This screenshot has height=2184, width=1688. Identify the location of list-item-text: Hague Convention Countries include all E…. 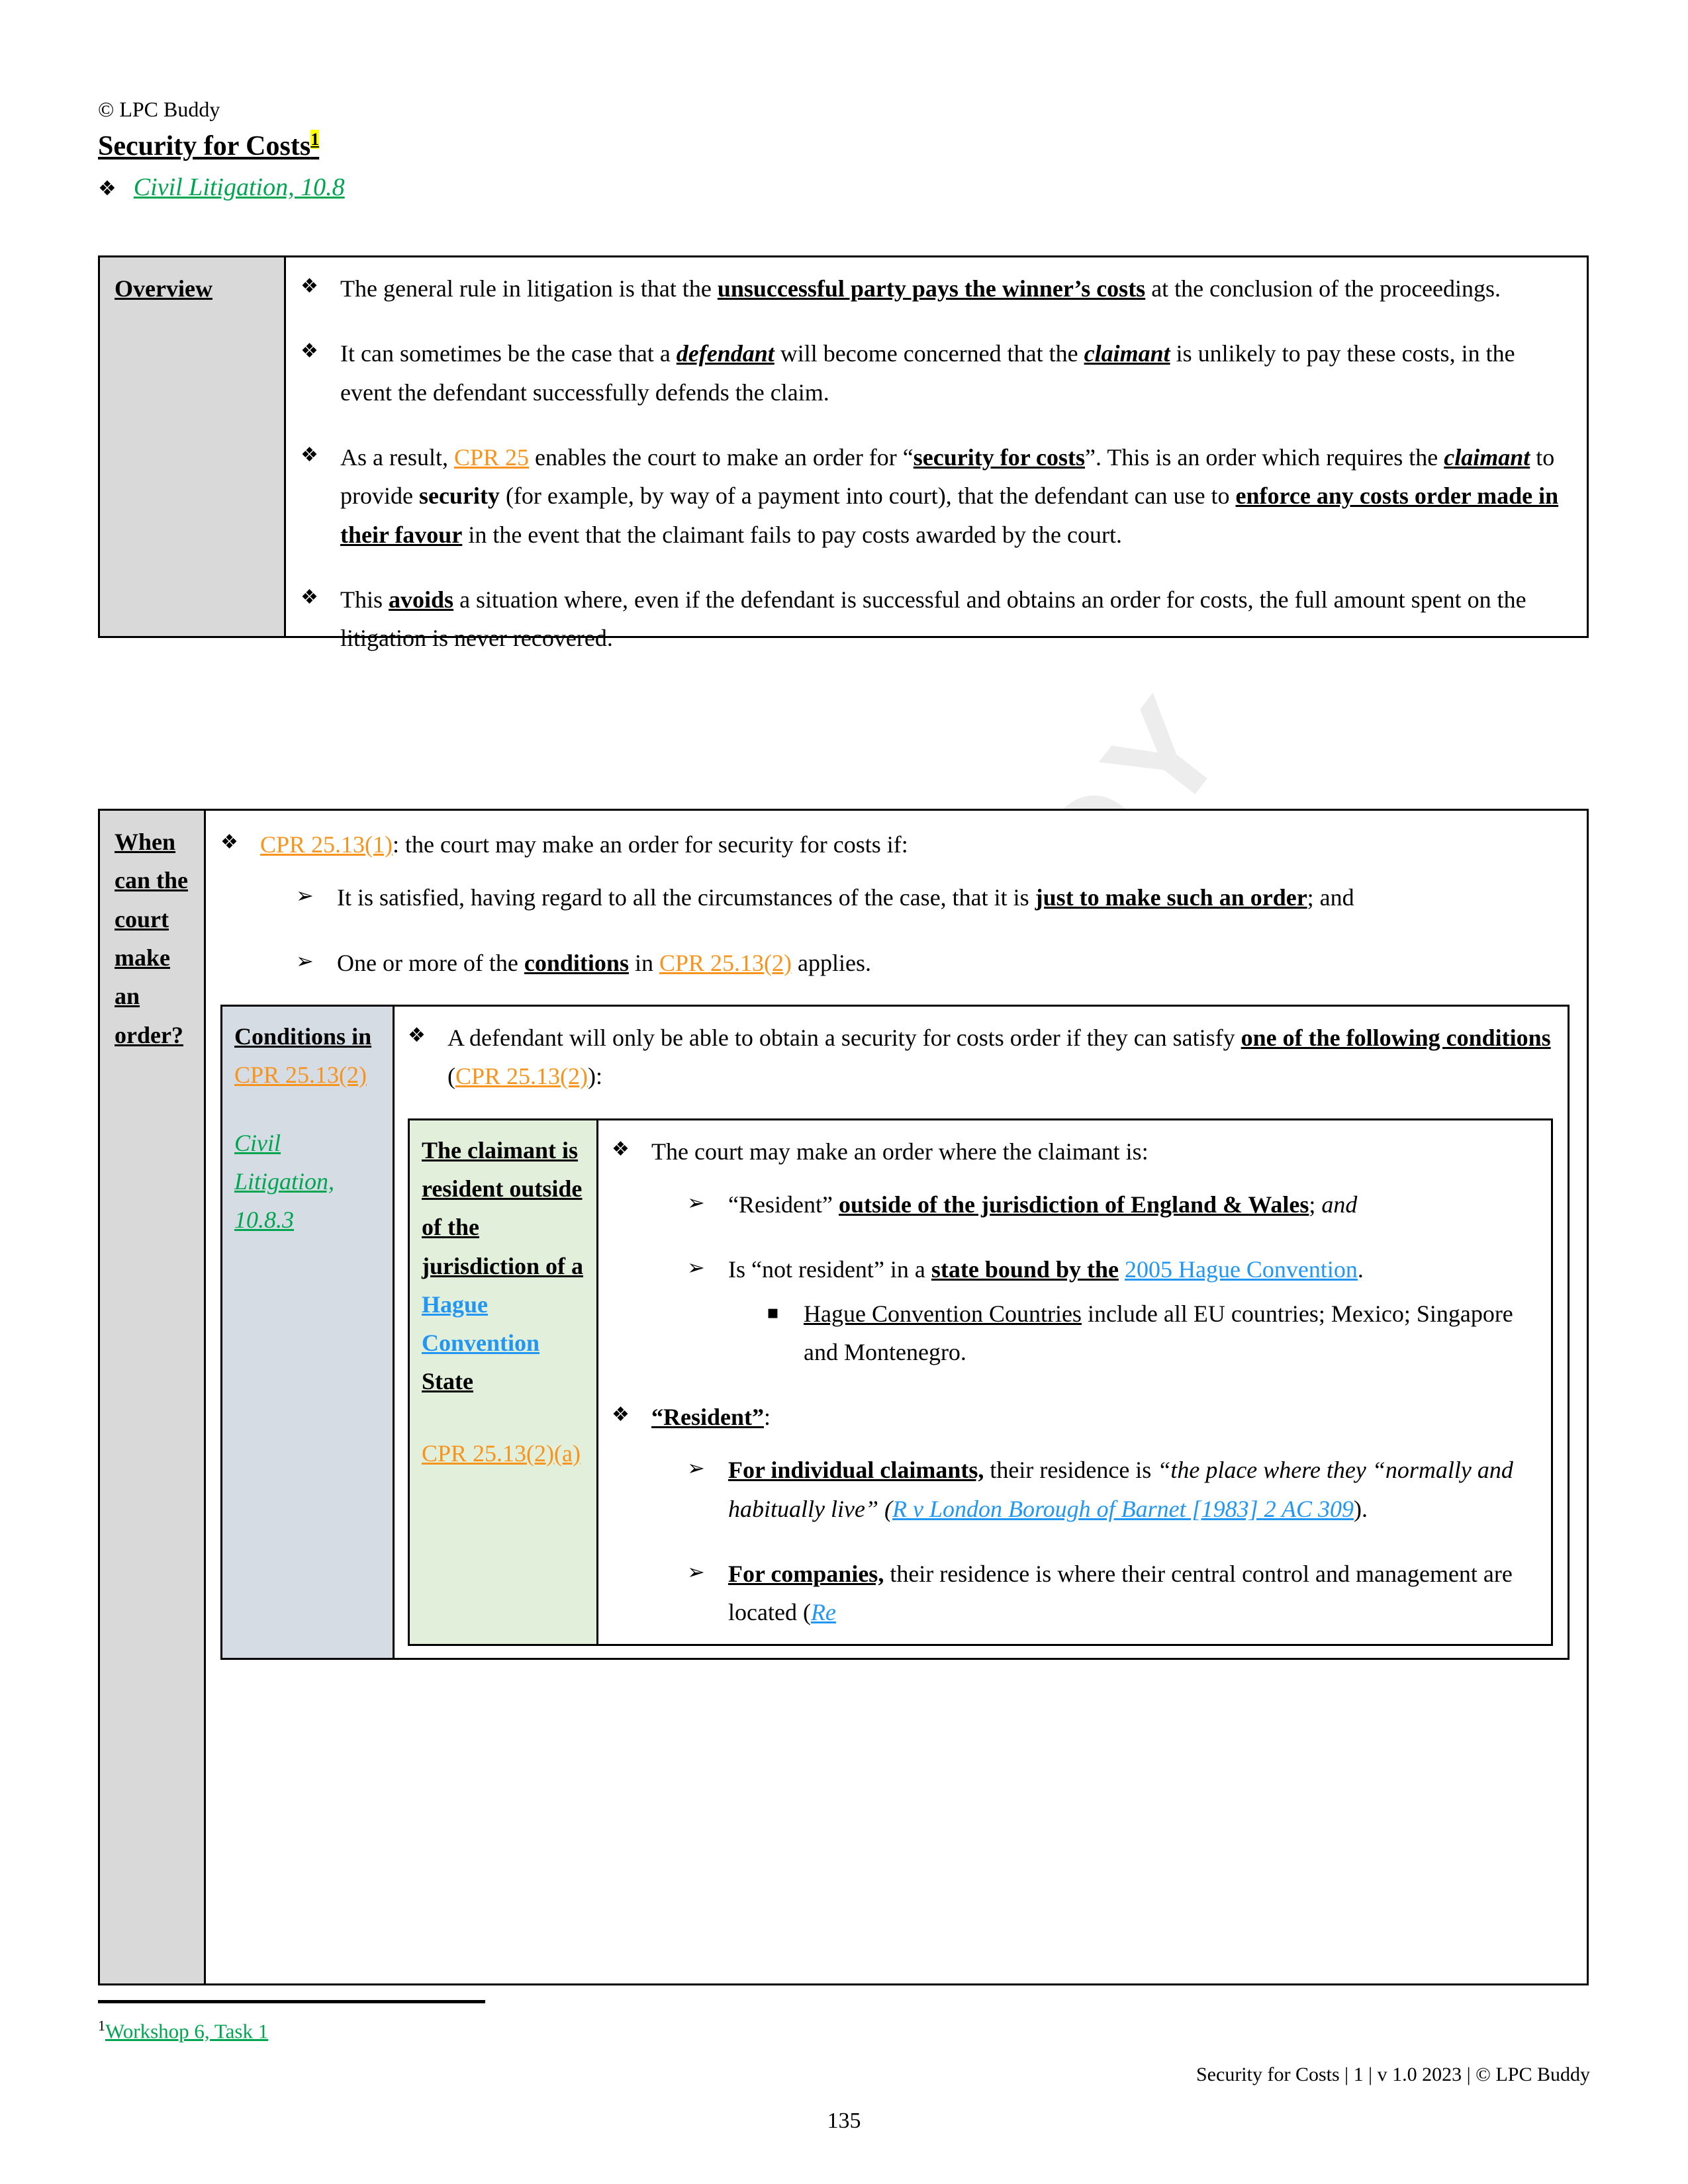
(1158, 1332).